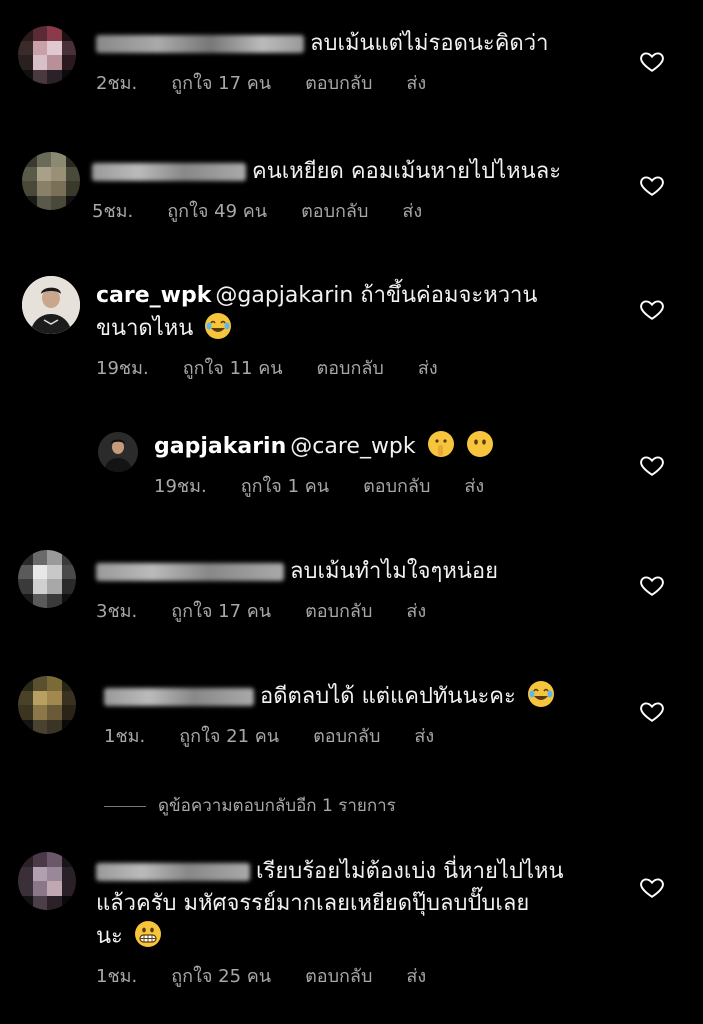 This screenshot has height=1024, width=703. I want to click on comment-text: ลบเม้นทำไมใจๆหน่อย, so click(394, 571).